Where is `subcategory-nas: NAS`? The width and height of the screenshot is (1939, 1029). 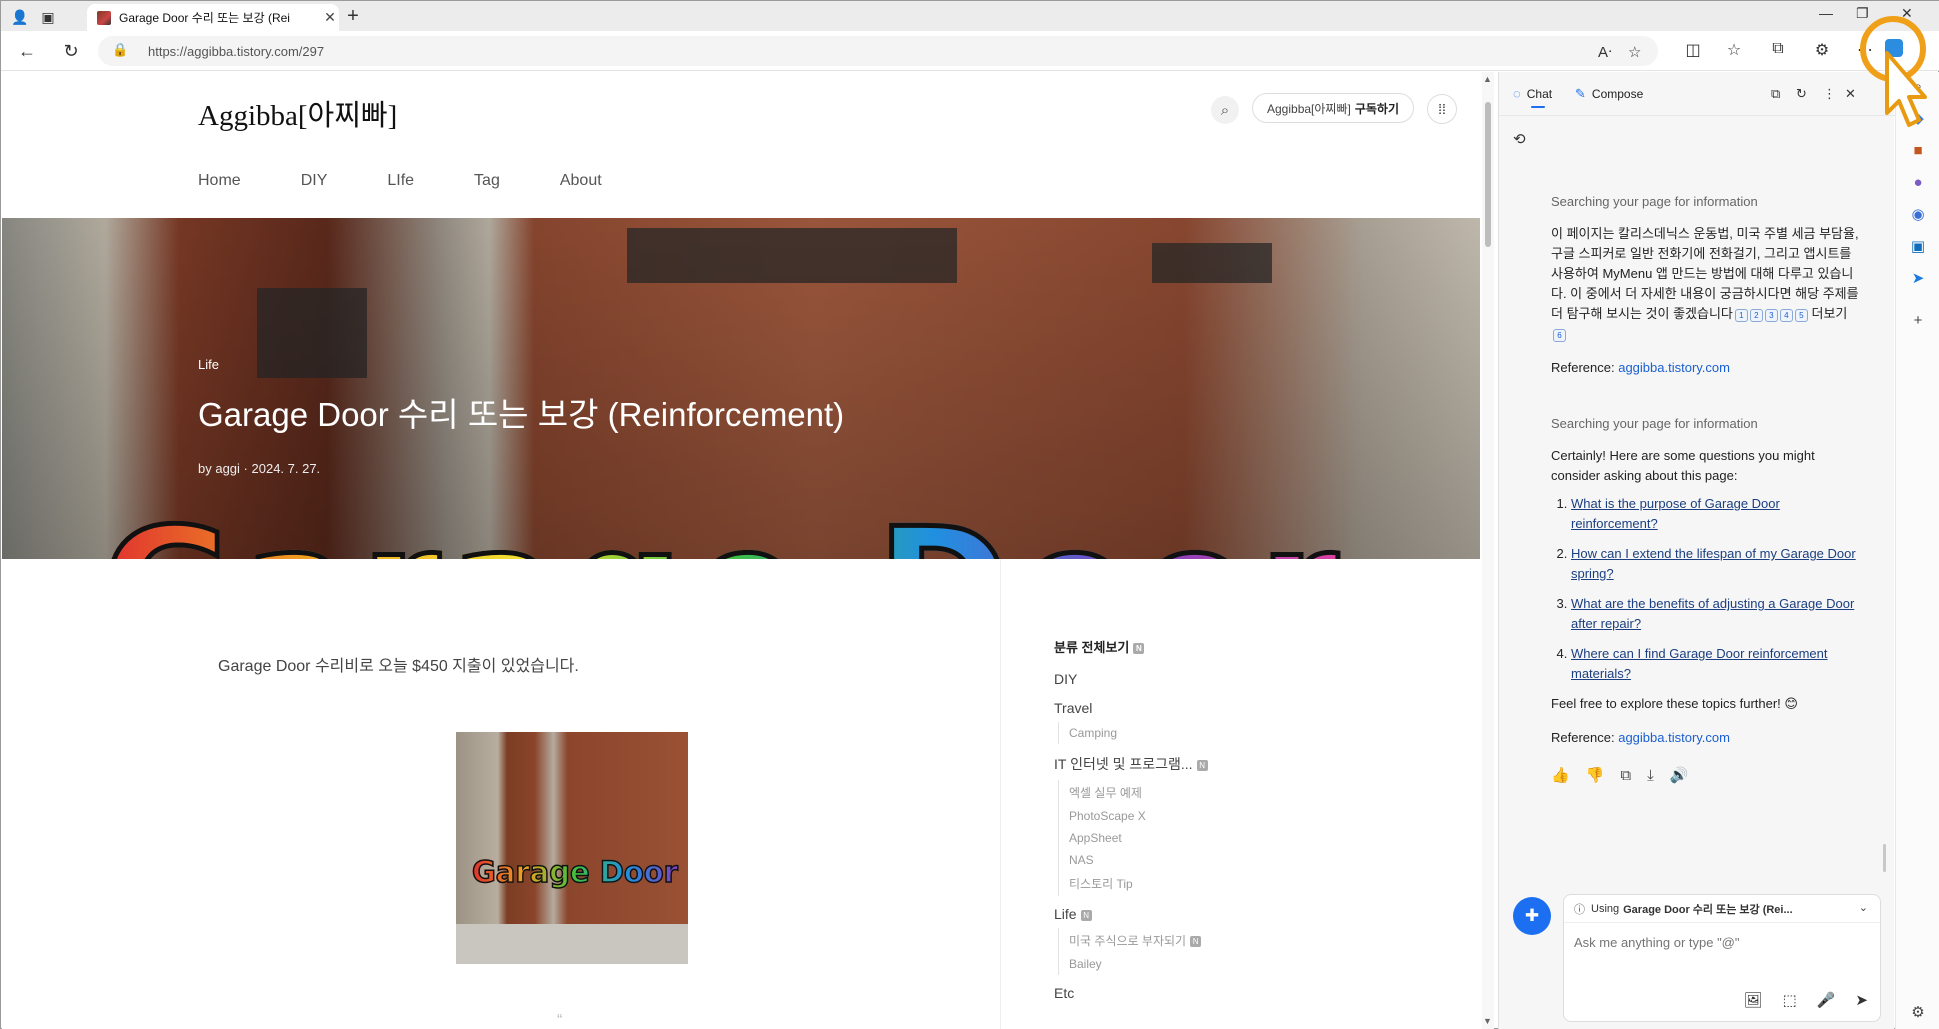
subcategory-nas: NAS is located at coordinates (1211, 860).